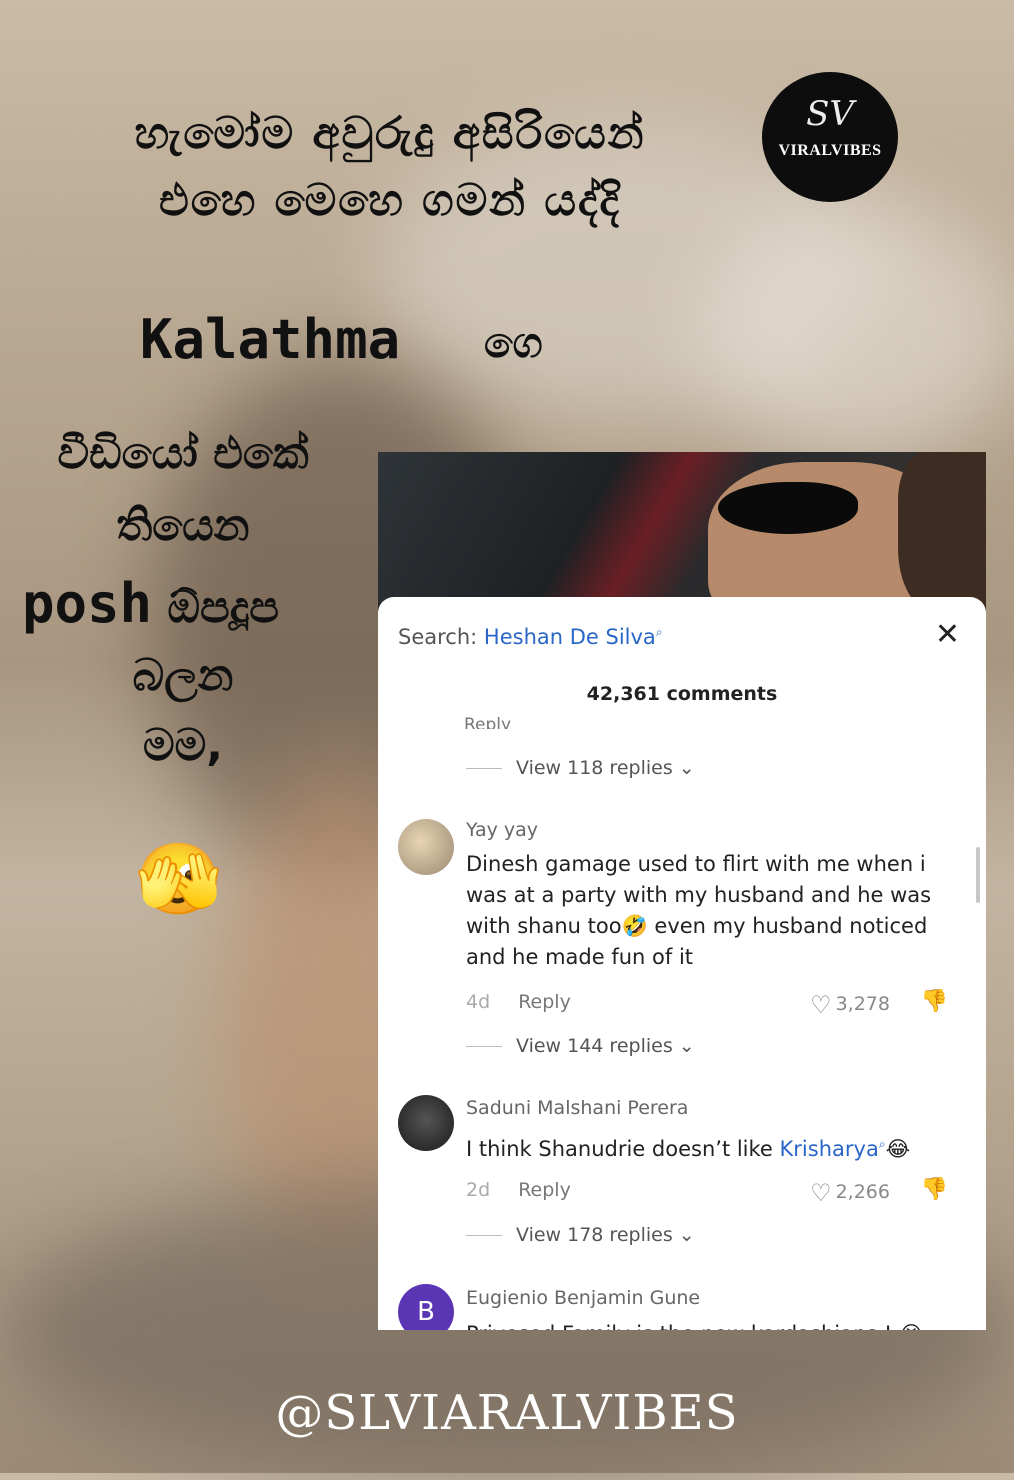 This screenshot has width=1014, height=1480. What do you see at coordinates (788, 508) in the screenshot?
I see `sunglasses-image` at bounding box center [788, 508].